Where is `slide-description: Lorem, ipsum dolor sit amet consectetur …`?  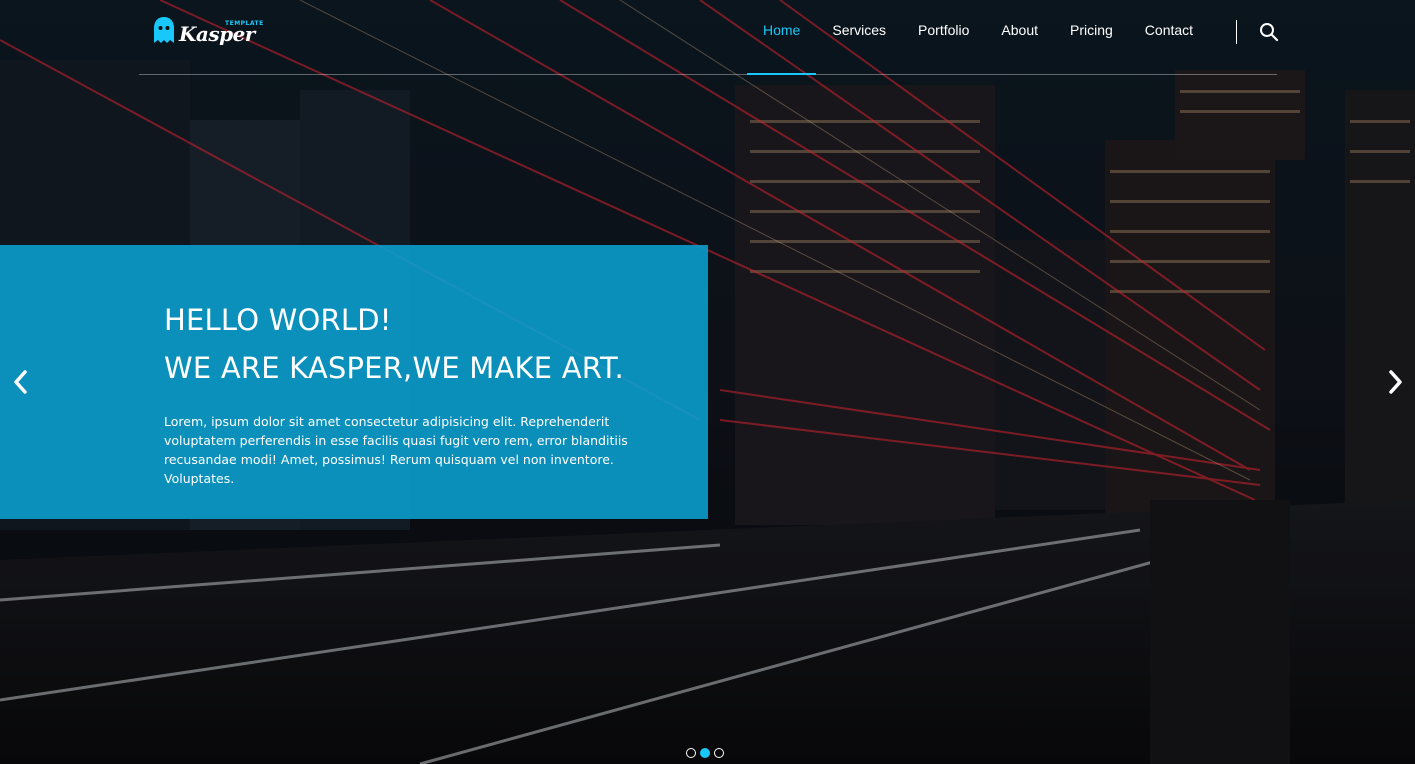
slide-description: Lorem, ipsum dolor sit amet consectetur … is located at coordinates (396, 450).